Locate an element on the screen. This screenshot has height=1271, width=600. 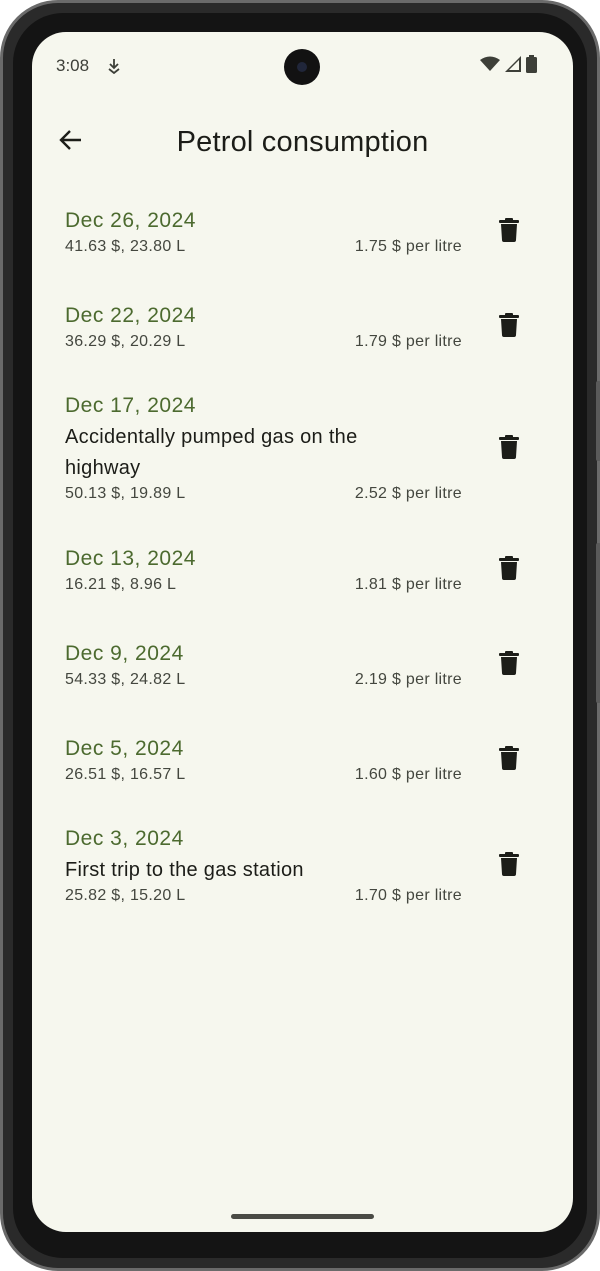
entry-rate: 1.70 $ per litre is located at coordinates (408, 895).